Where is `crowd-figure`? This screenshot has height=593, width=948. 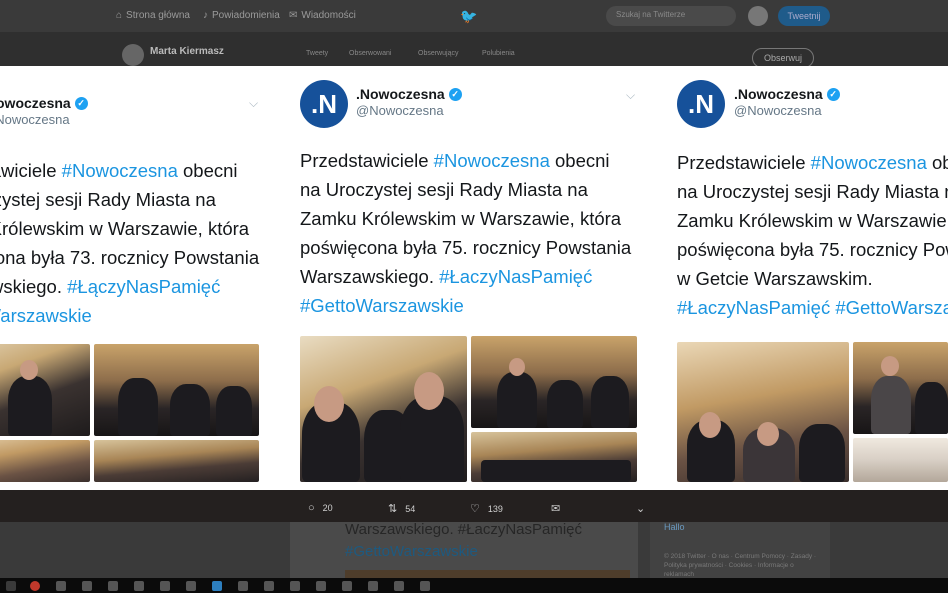 crowd-figure is located at coordinates (556, 471).